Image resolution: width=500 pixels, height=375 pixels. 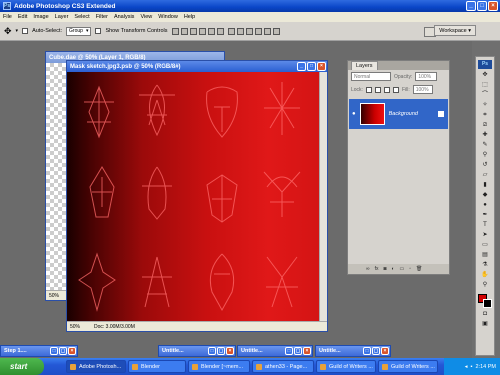 What do you see at coordinates (485, 324) in the screenshot?
I see `screen-mode-icon: ▣` at bounding box center [485, 324].